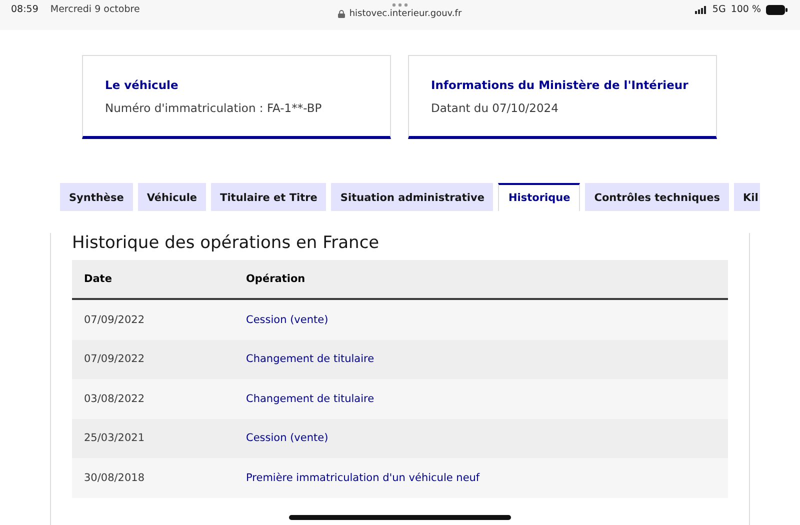 Image resolution: width=800 pixels, height=525 pixels. Describe the element at coordinates (357, 478) in the screenshot. I see `operation-link: Première immatriculation d'un véhicule neuf` at that location.